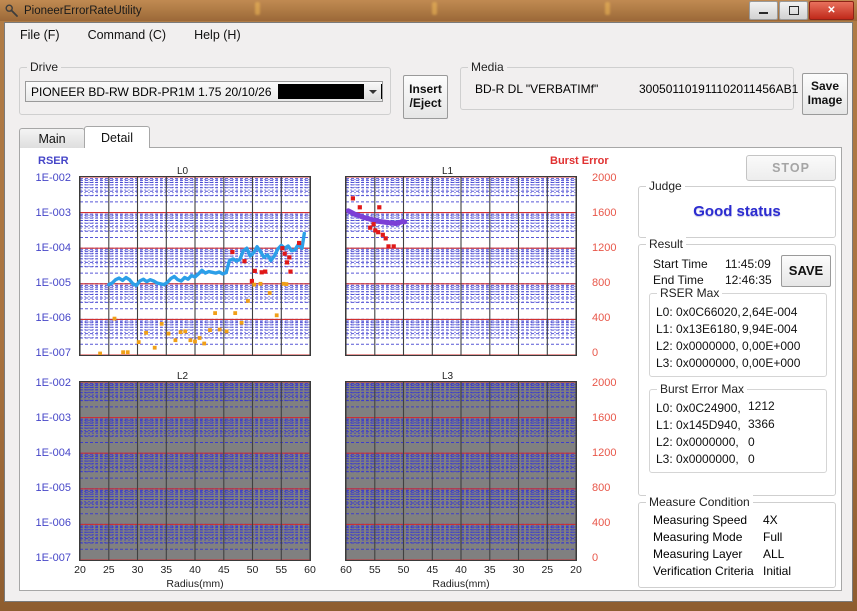 The width and height of the screenshot is (857, 611). What do you see at coordinates (53, 353) in the screenshot?
I see `ytick-l-5: 1E-007` at bounding box center [53, 353].